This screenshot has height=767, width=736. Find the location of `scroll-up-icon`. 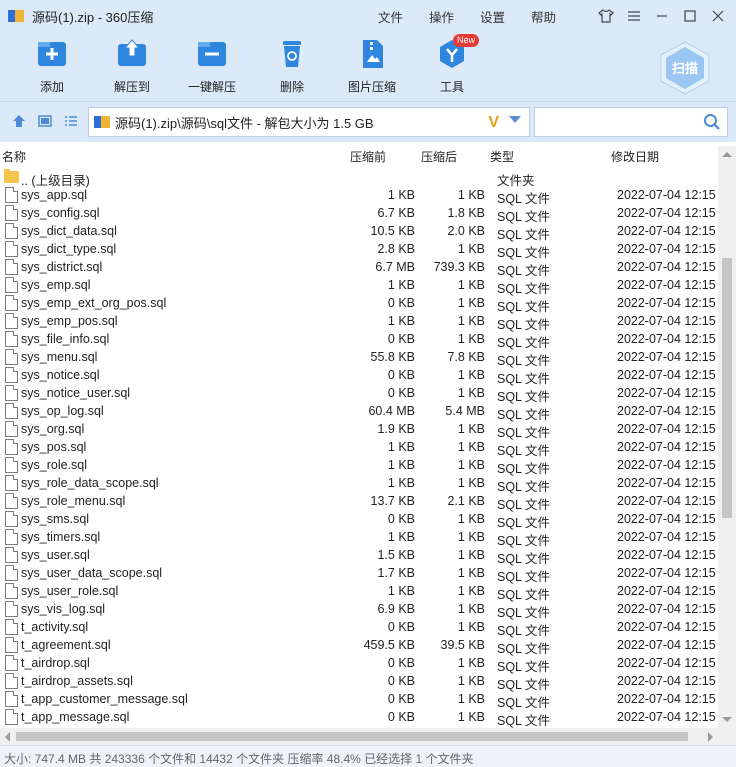

scroll-up-icon is located at coordinates (727, 154).